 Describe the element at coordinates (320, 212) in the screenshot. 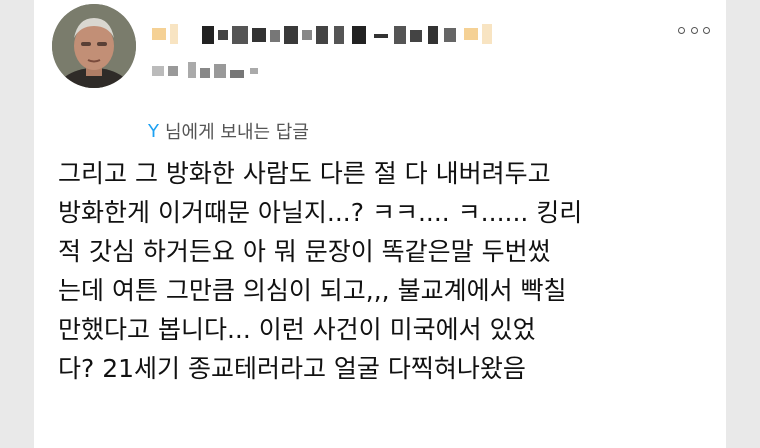

I see `tweet-text-line: 방화한게 이거때문 아닐지...? ㅋㅋ.... ㅋ...... 킹리` at that location.